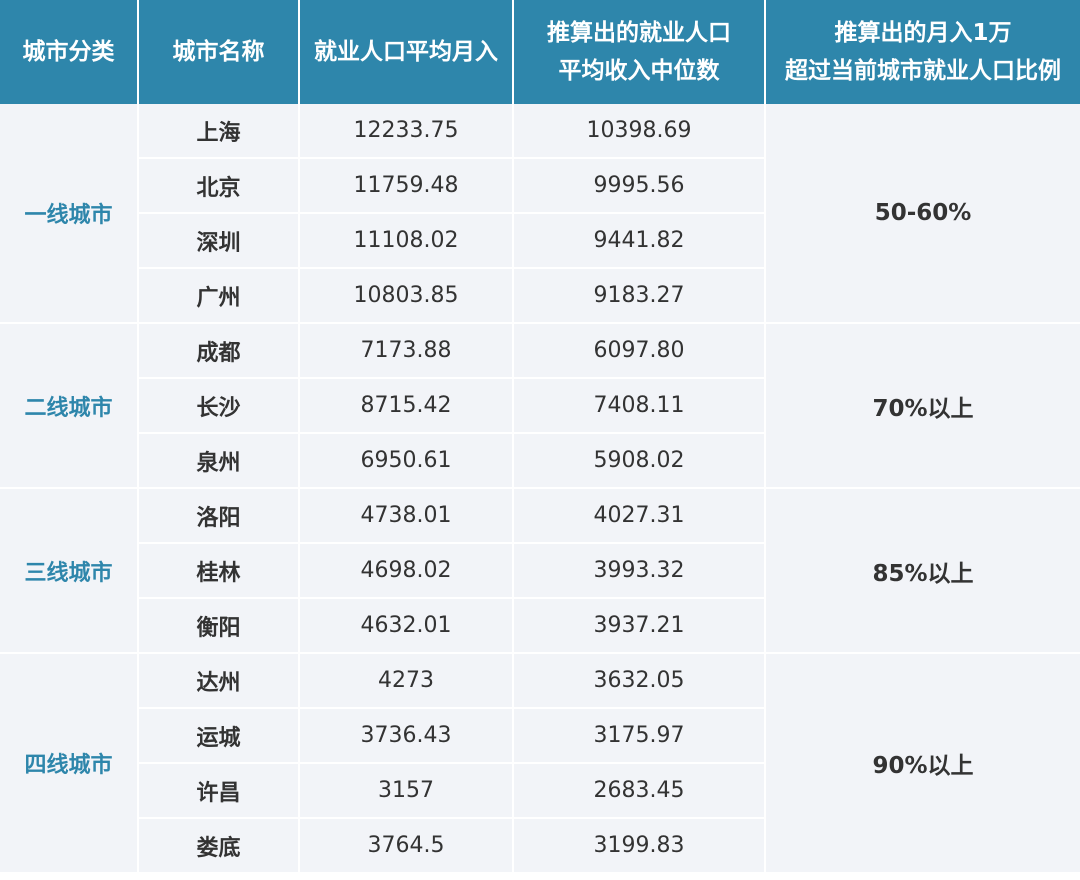 The width and height of the screenshot is (1080, 880). Describe the element at coordinates (407, 626) in the screenshot. I see `avg-income-cell: 4632.01` at that location.